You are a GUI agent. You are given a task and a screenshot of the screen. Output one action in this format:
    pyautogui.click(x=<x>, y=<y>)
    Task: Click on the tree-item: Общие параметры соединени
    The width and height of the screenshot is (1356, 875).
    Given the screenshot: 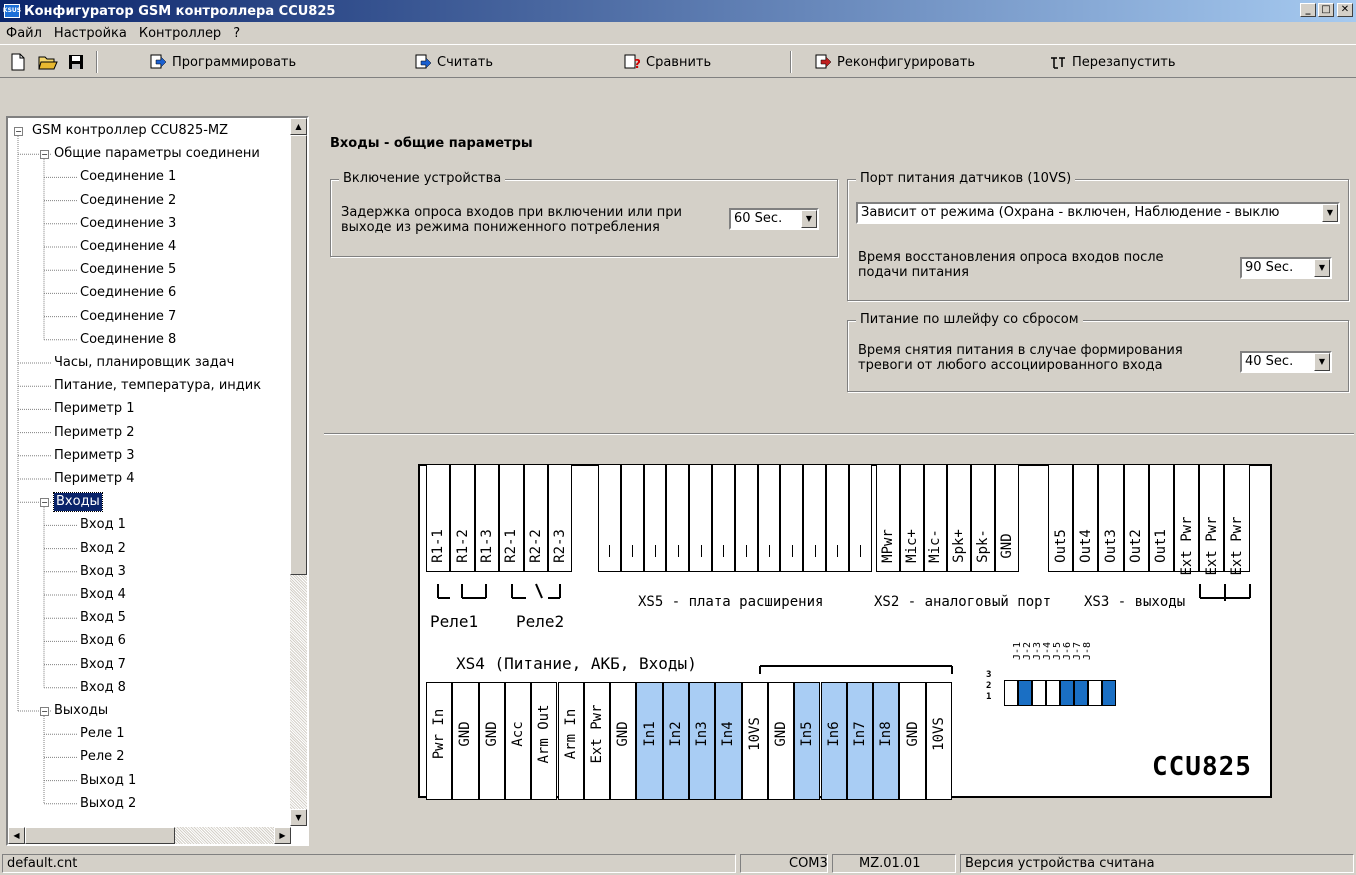 What is the action you would take?
    pyautogui.click(x=157, y=154)
    